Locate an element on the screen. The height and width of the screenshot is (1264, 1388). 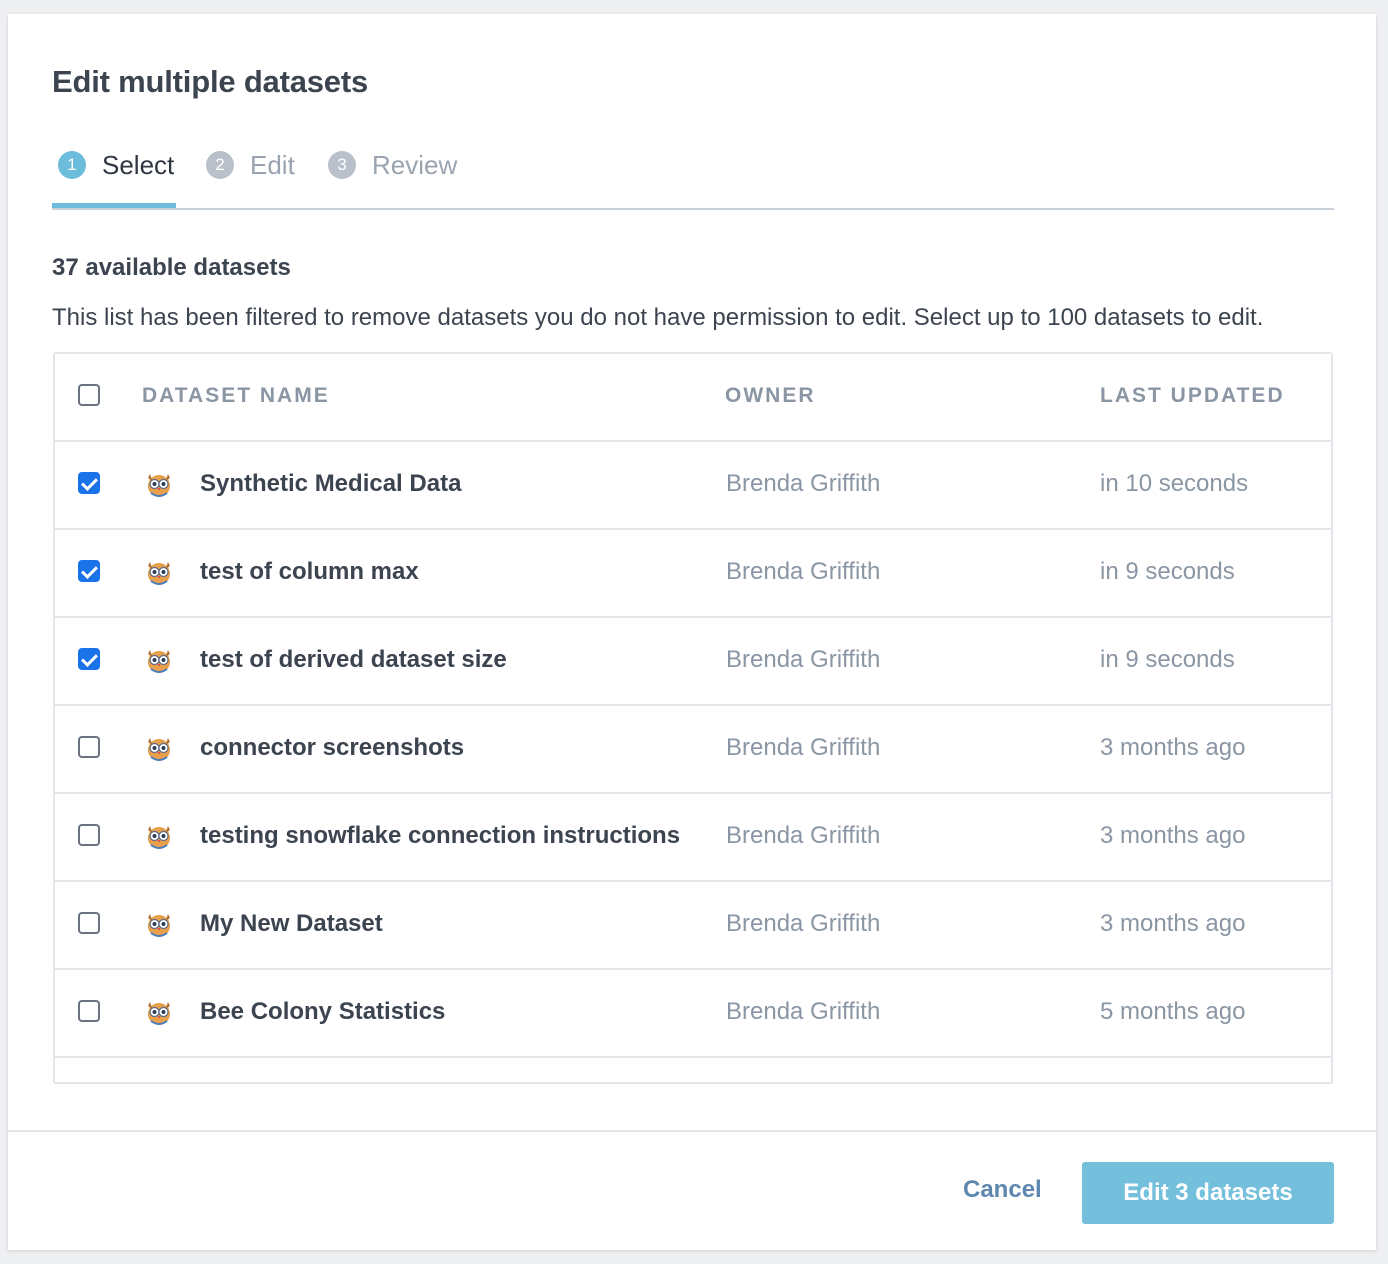
step-label: Select is located at coordinates (138, 165).